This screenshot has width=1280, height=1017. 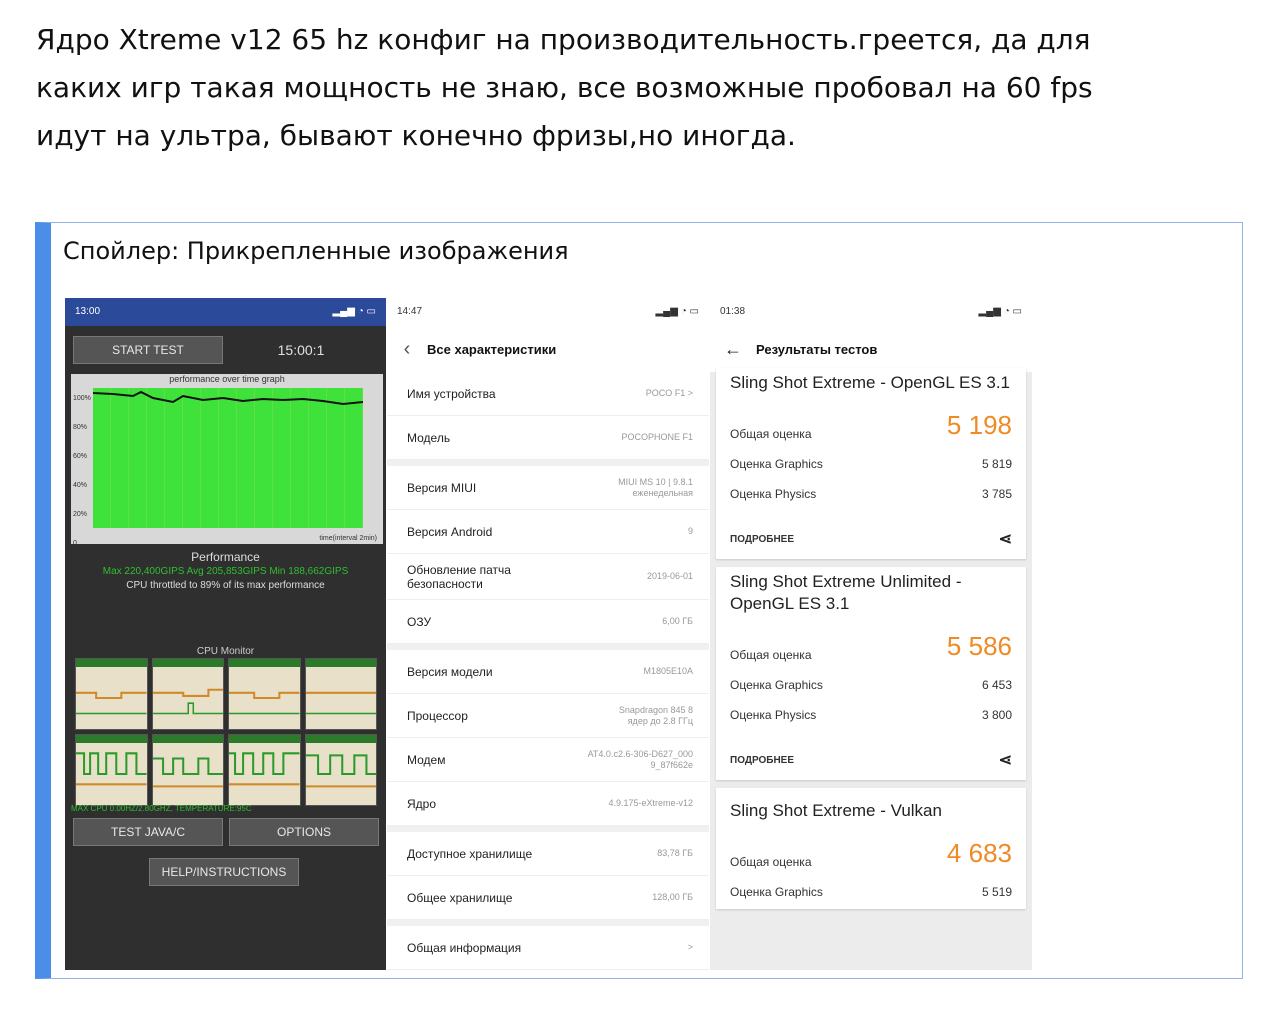 I want to click on graph-footer: time(interval 2min), so click(x=348, y=538).